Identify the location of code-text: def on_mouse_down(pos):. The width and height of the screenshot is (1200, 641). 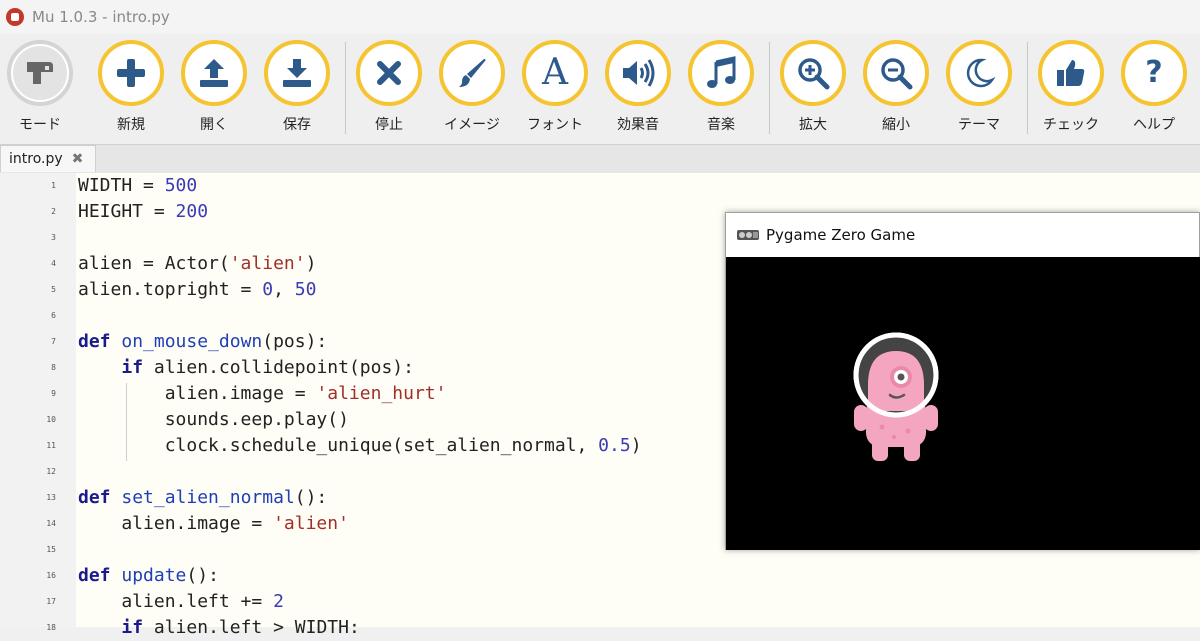
(202, 342).